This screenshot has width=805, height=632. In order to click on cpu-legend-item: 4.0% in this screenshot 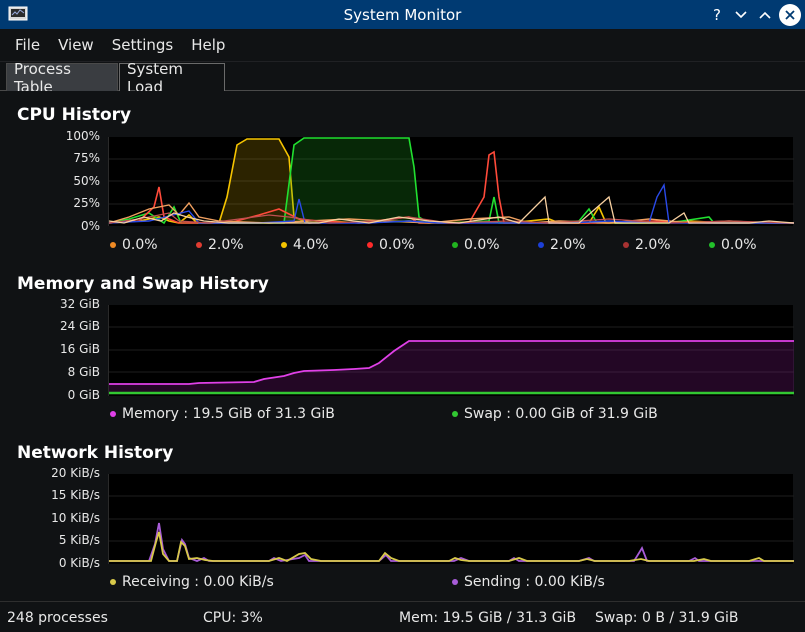, I will do `click(305, 245)`.